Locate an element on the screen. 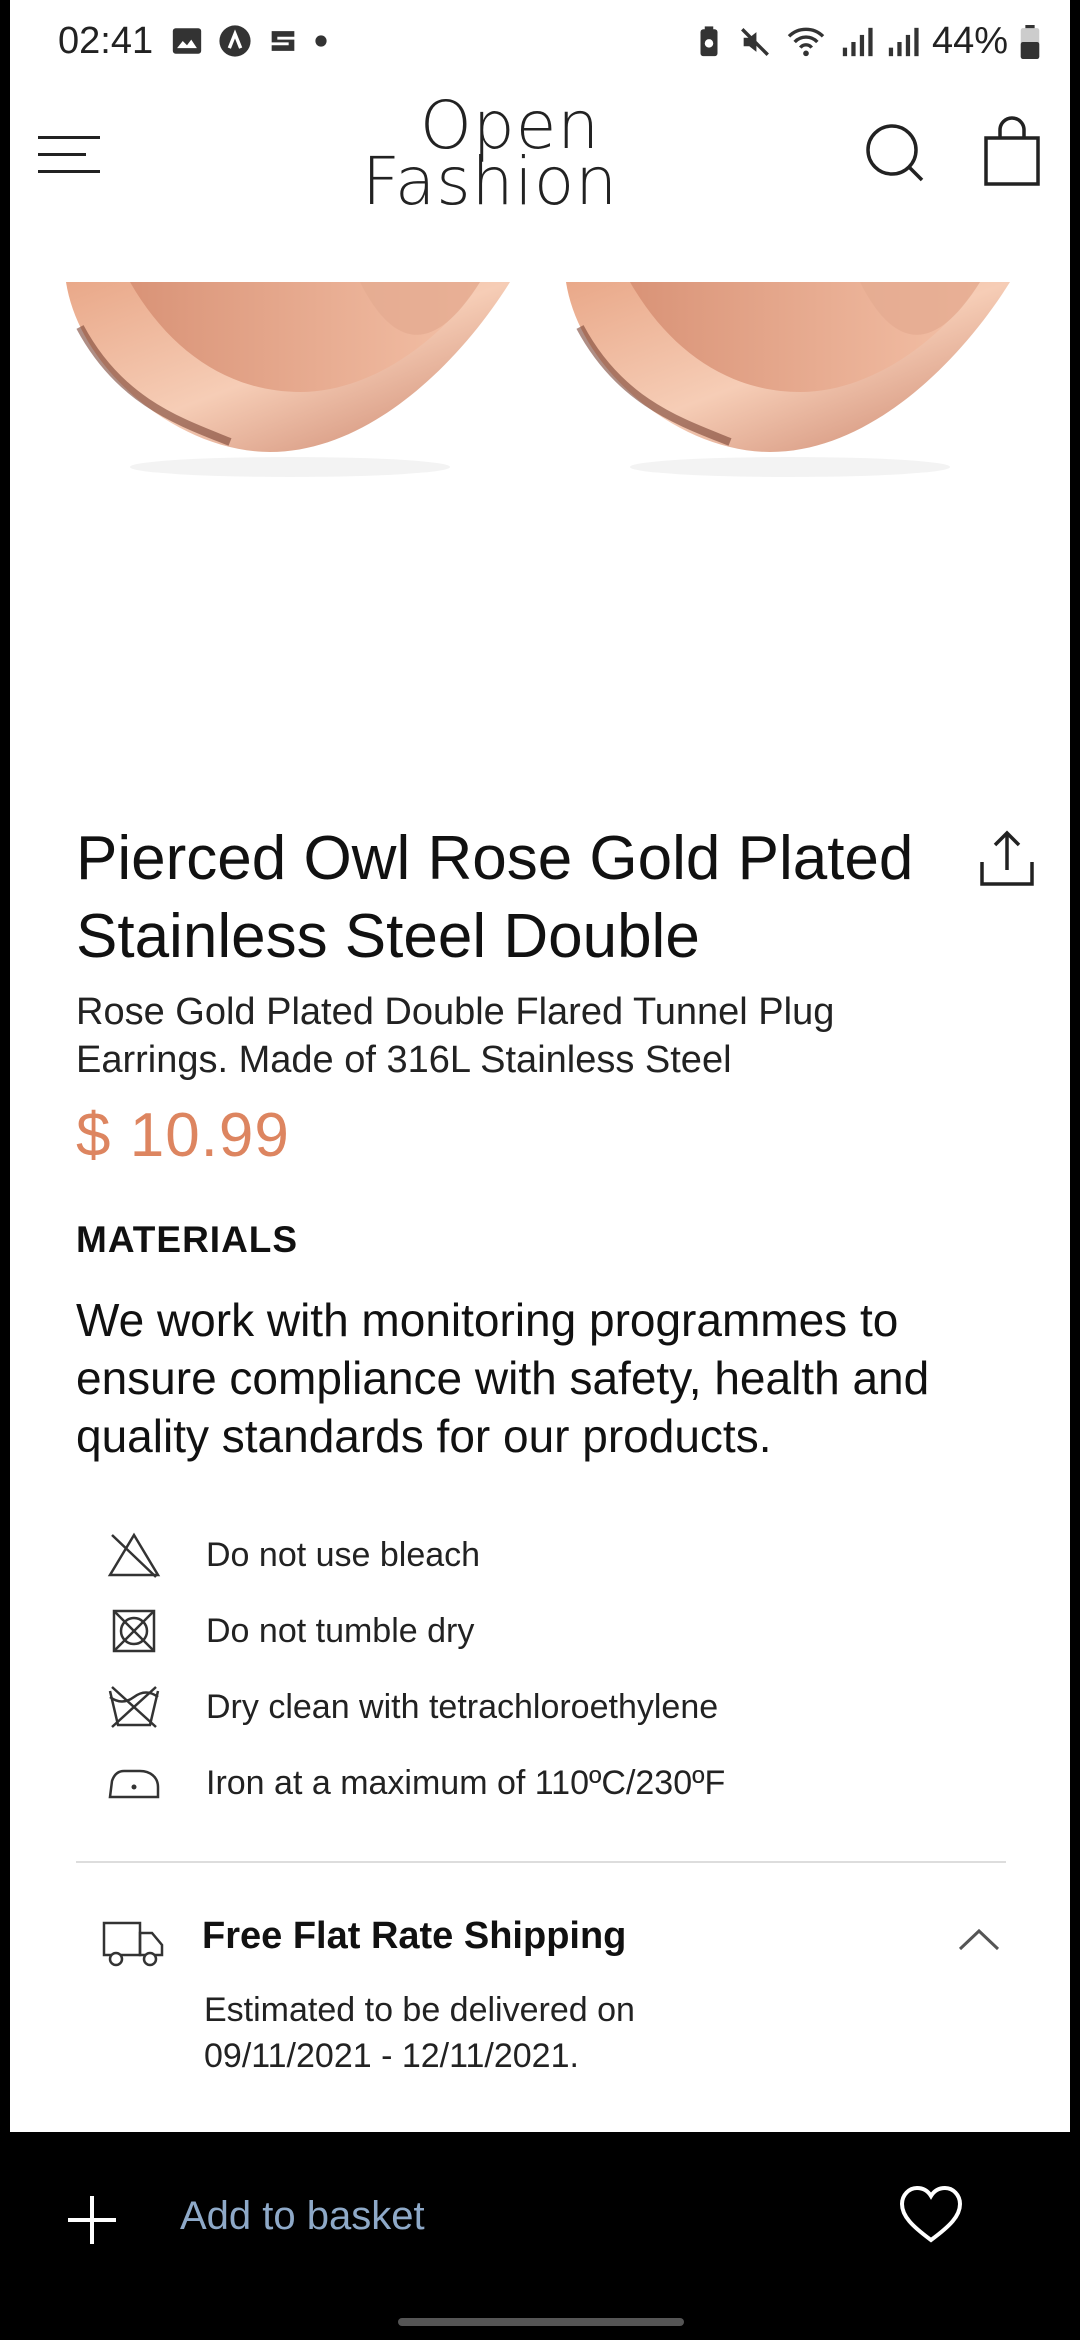 The width and height of the screenshot is (1080, 2340). care-label: Do not use bleach is located at coordinates (343, 1554).